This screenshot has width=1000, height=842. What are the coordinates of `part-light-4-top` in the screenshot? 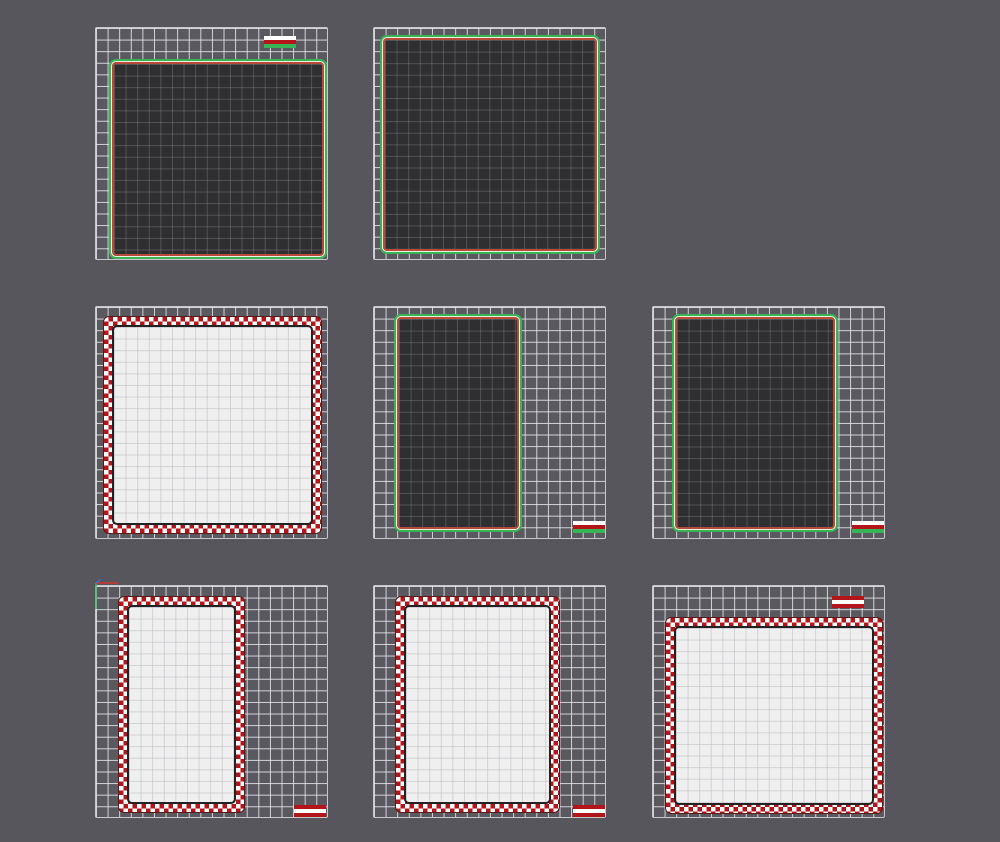 It's located at (774, 715).